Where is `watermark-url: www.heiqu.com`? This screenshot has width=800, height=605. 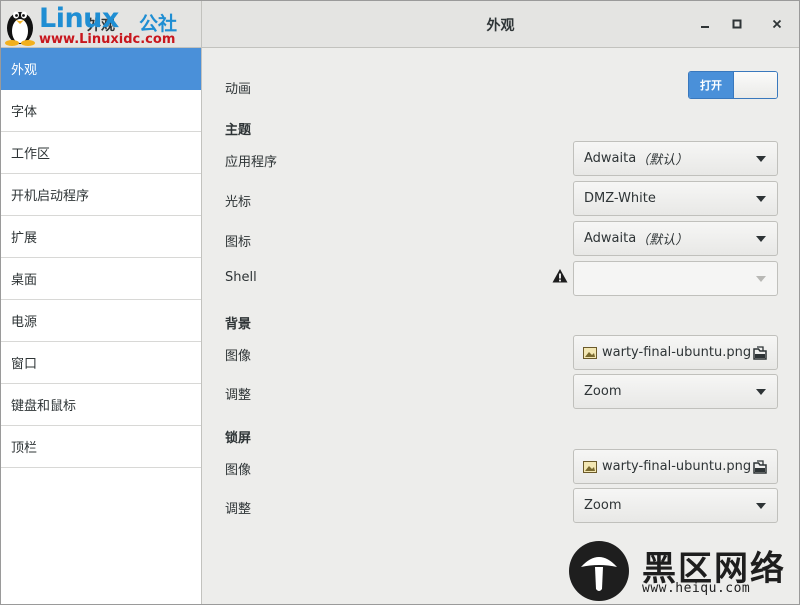 watermark-url: www.heiqu.com is located at coordinates (696, 588).